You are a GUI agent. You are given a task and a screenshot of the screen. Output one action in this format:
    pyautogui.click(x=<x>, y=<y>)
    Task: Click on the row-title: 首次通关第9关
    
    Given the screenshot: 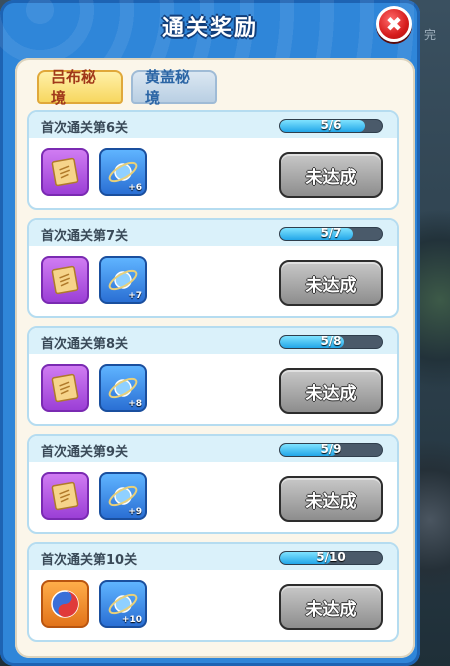 What is the action you would take?
    pyautogui.click(x=85, y=452)
    